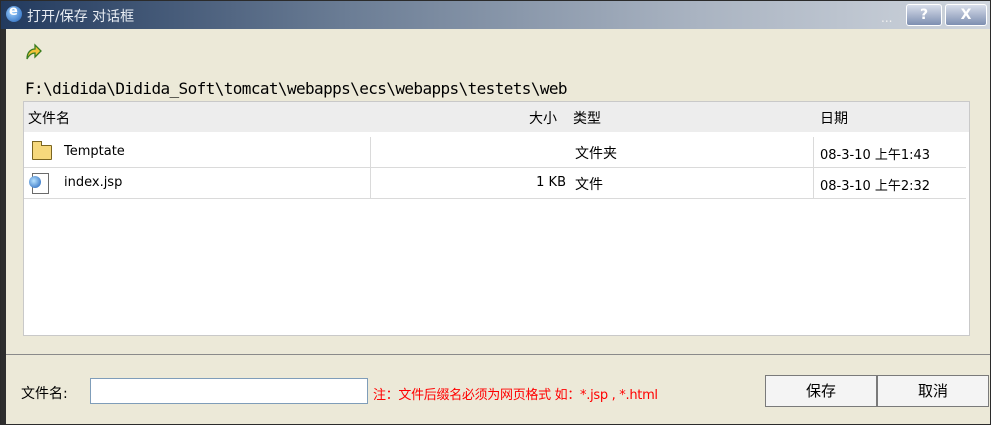  I want to click on file-row-index-jsp: index.jsp 1 KB 文件 08-3-10 上午2:32, so click(495, 183).